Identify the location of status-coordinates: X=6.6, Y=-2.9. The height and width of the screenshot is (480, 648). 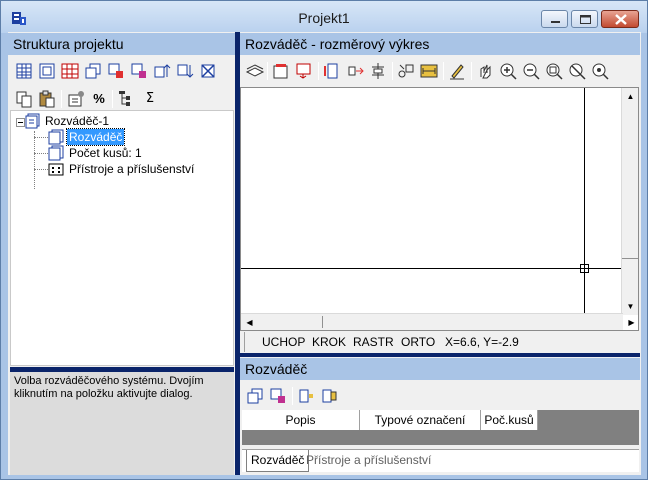
(482, 342).